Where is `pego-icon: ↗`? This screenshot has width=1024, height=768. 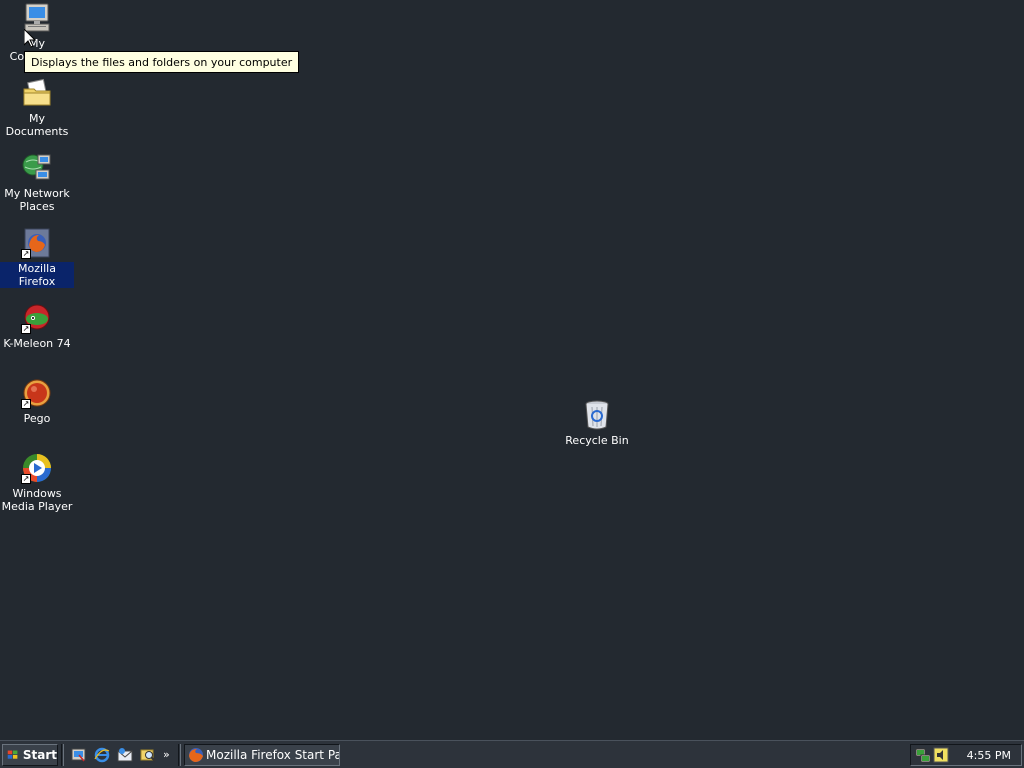
pego-icon: ↗ is located at coordinates (37, 393).